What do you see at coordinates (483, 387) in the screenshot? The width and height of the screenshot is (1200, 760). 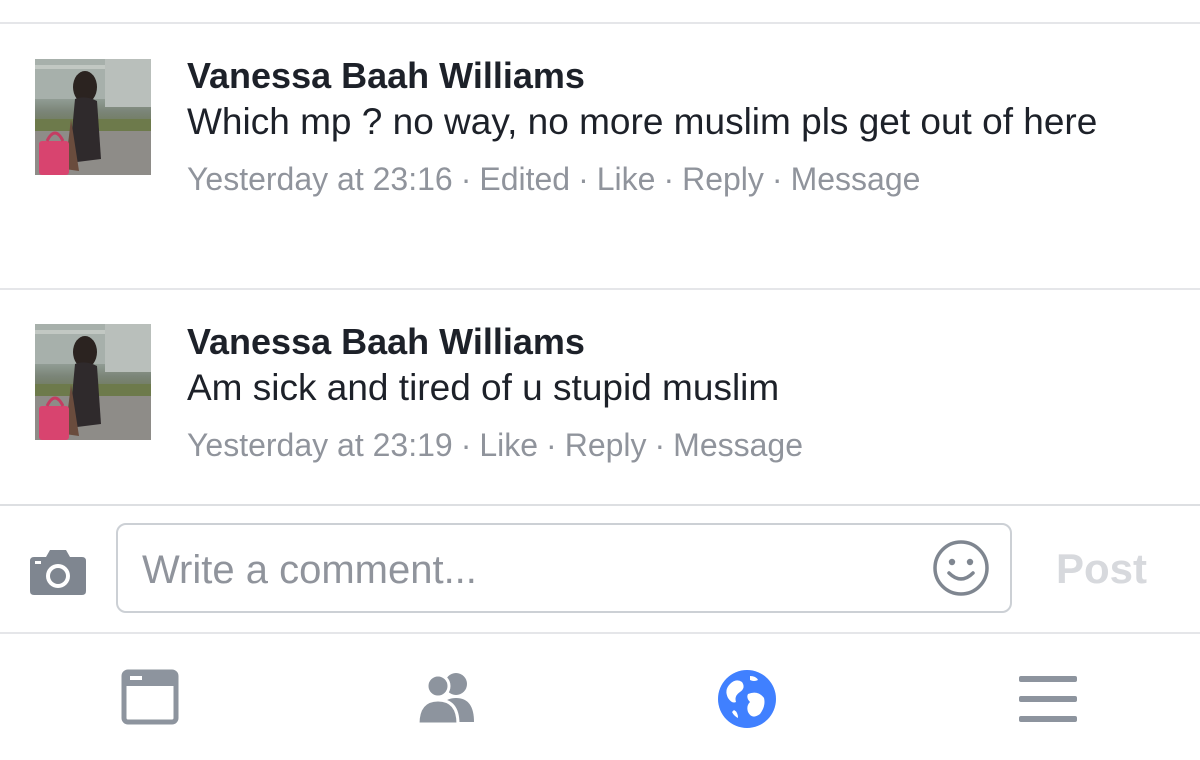 I see `comment-text: Am sick and tired of u stupid muslim` at bounding box center [483, 387].